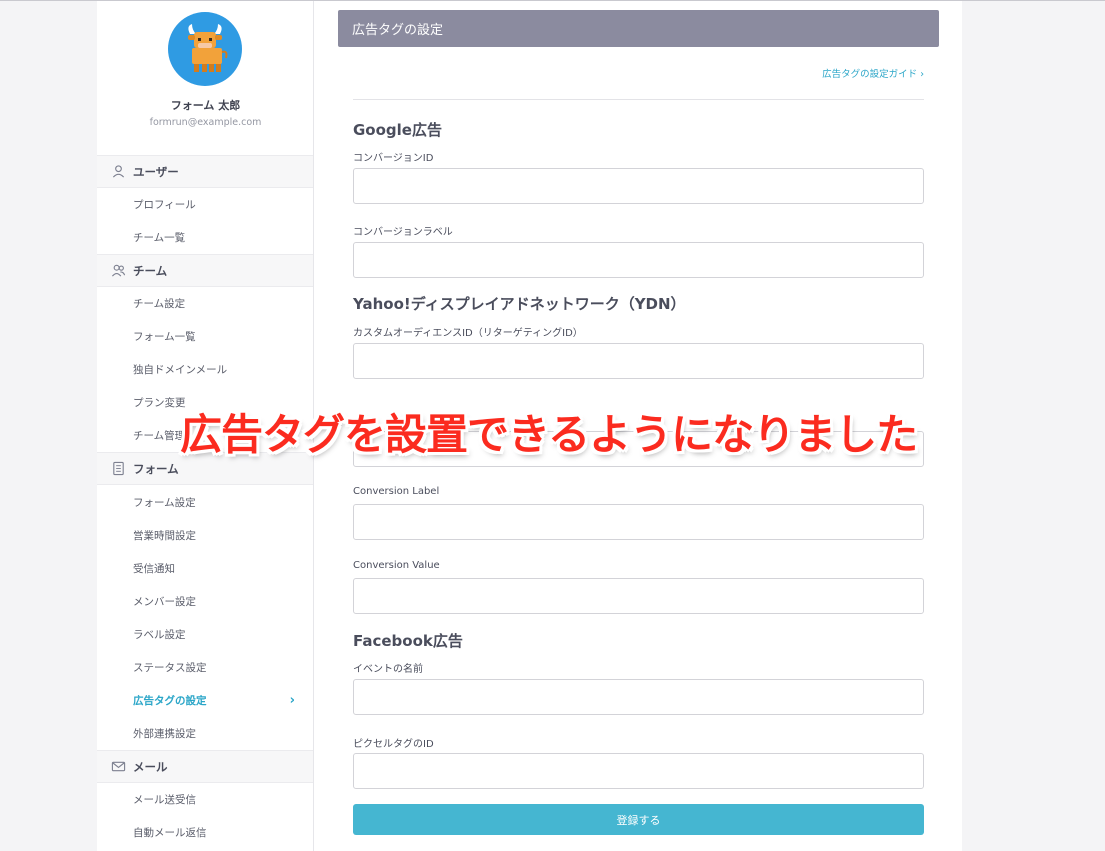 Image resolution: width=1105 pixels, height=851 pixels. I want to click on page-title: 広告タグの設定, so click(638, 28).